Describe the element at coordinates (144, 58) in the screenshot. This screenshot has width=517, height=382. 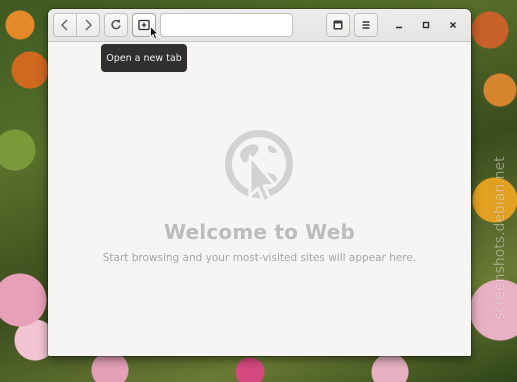
I see `new-tab-tooltip: Open a new tab` at that location.